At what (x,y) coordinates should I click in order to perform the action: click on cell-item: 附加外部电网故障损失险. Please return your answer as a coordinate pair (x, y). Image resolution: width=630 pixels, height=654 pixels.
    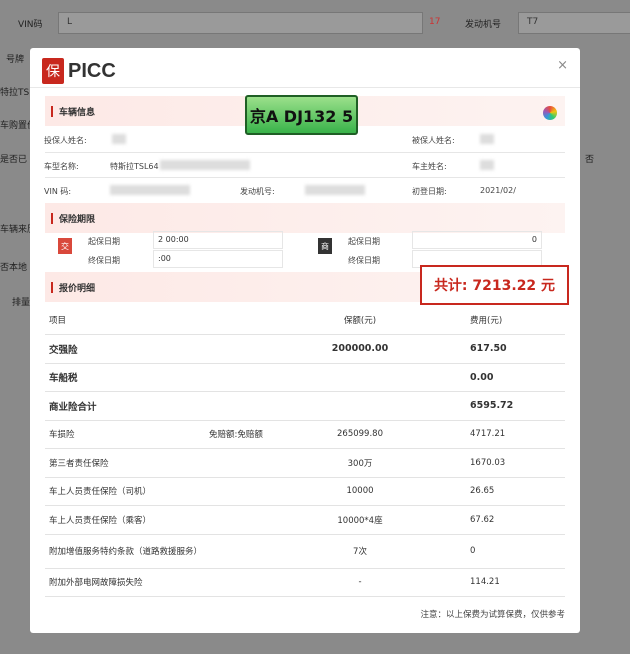
    Looking at the image, I should click on (125, 582).